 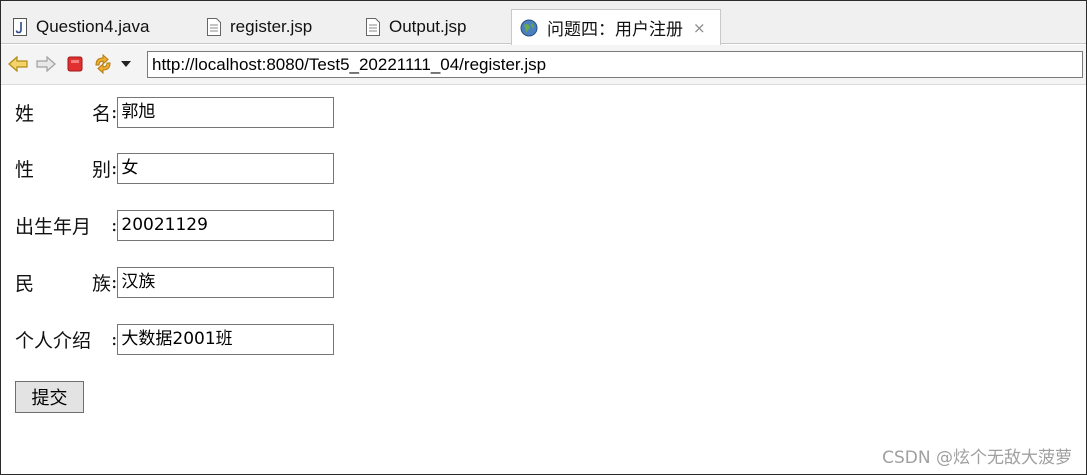 I want to click on history-dropdown-button, so click(x=126, y=64).